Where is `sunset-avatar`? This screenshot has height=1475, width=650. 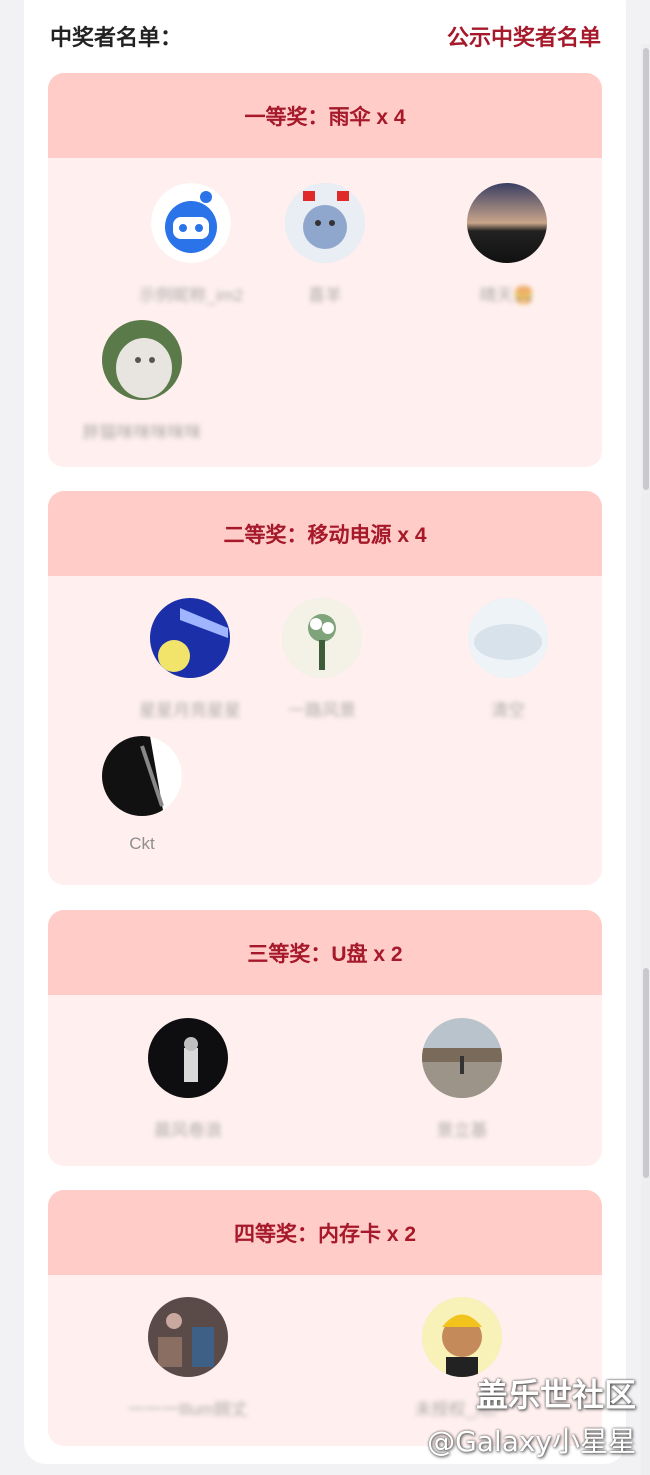 sunset-avatar is located at coordinates (507, 223).